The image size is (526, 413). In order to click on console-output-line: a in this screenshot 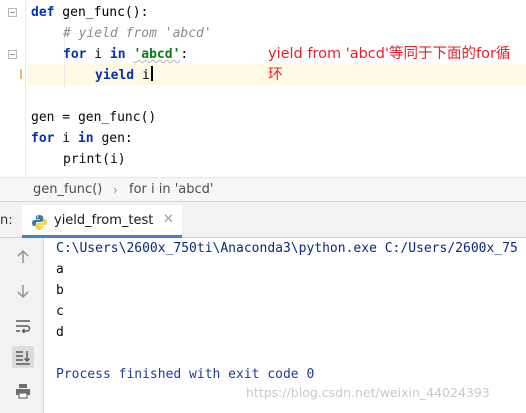, I will do `click(60, 269)`.